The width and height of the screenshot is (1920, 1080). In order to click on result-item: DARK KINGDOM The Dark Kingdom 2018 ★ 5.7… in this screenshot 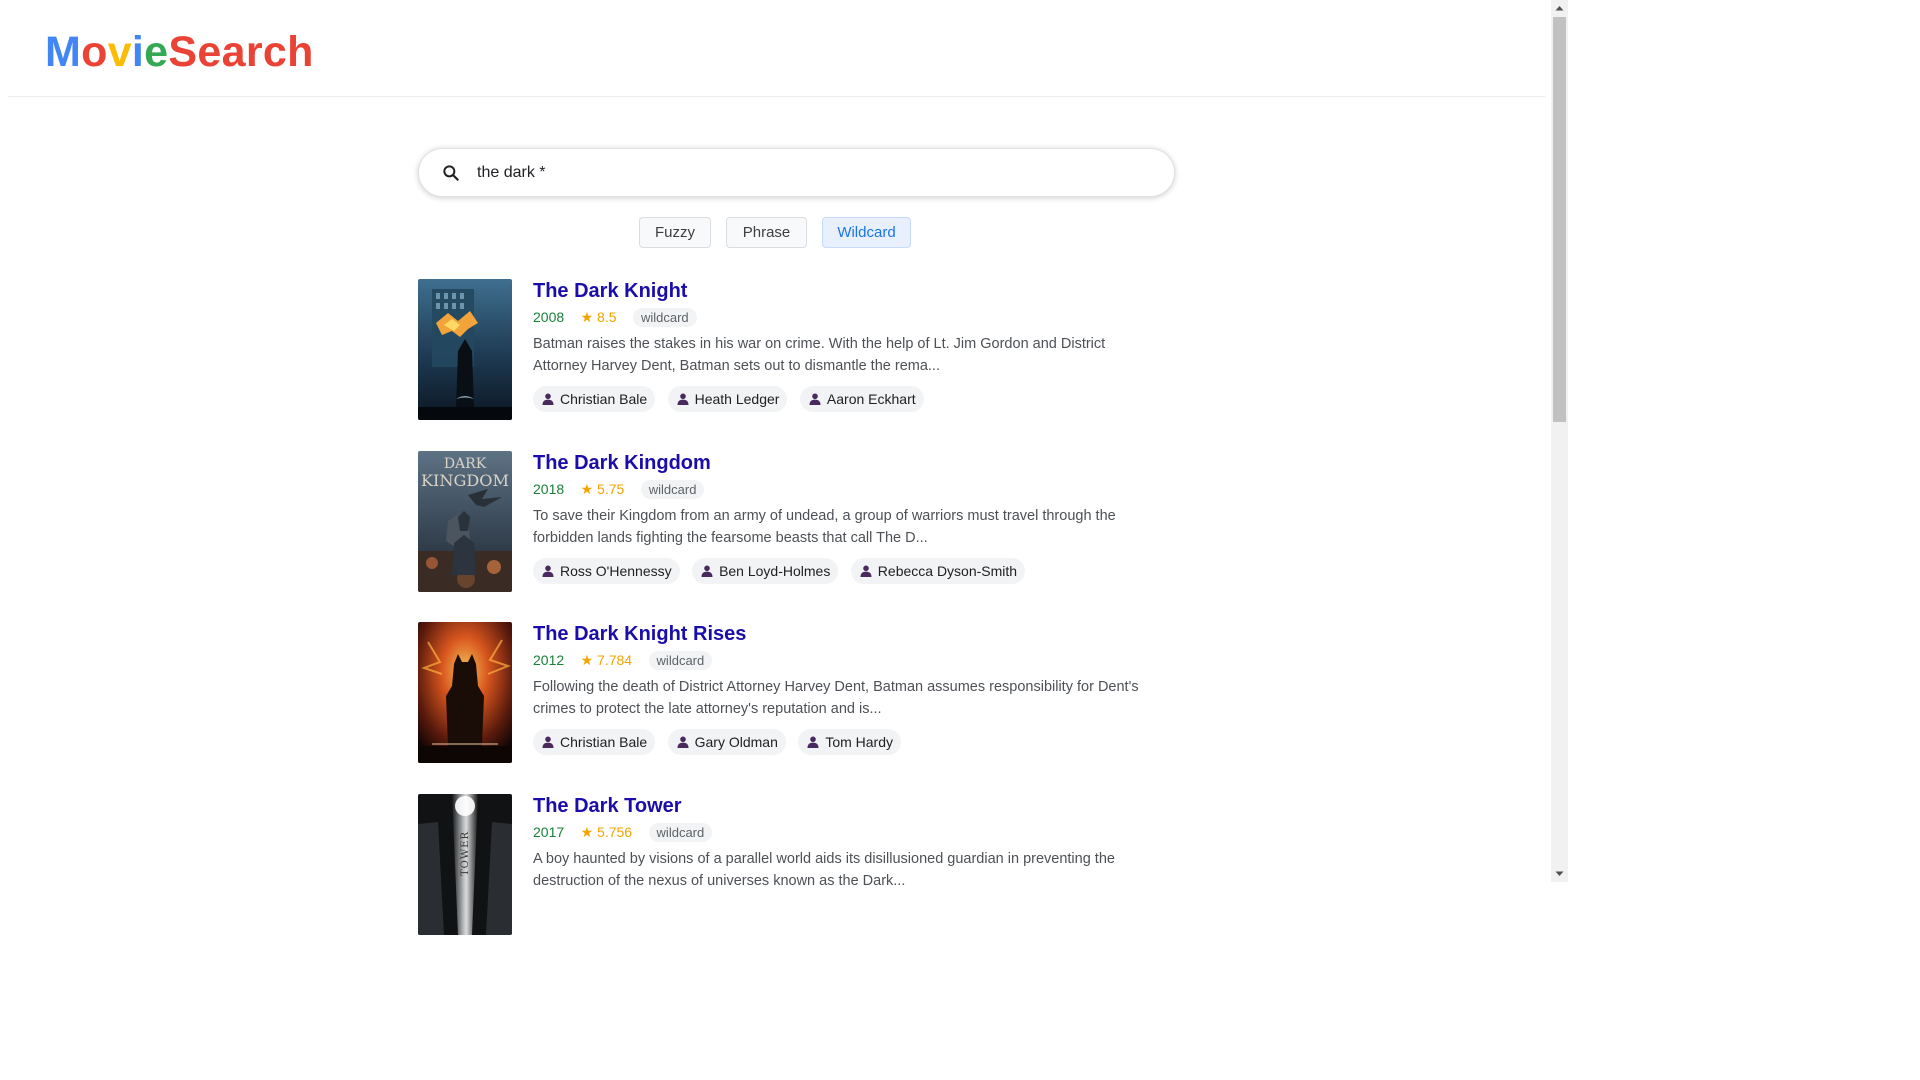, I will do `click(788, 521)`.